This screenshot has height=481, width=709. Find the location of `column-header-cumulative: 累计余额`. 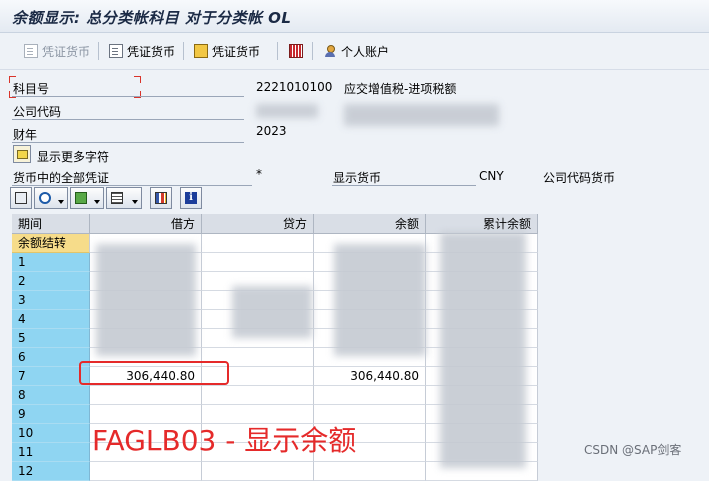

column-header-cumulative: 累计余额 is located at coordinates (482, 224).